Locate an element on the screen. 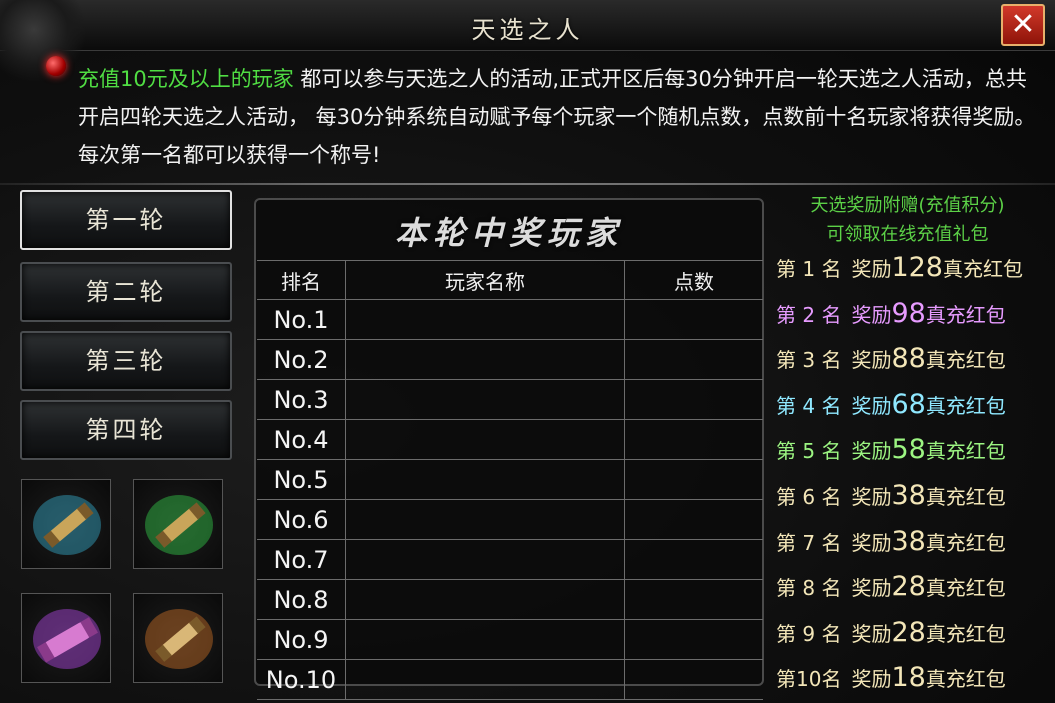  rank-cell: No.7 is located at coordinates (301, 559).